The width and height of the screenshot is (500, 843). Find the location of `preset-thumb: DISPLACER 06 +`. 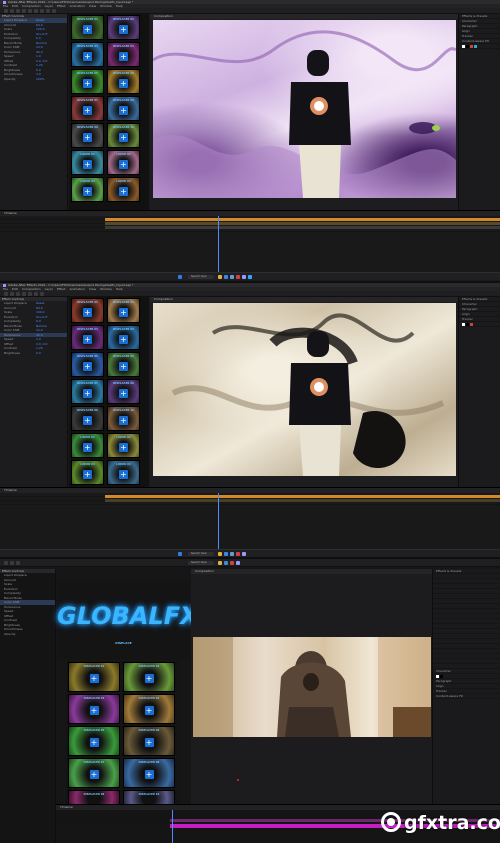

preset-thumb: DISPLACER 06 + is located at coordinates (123, 364).